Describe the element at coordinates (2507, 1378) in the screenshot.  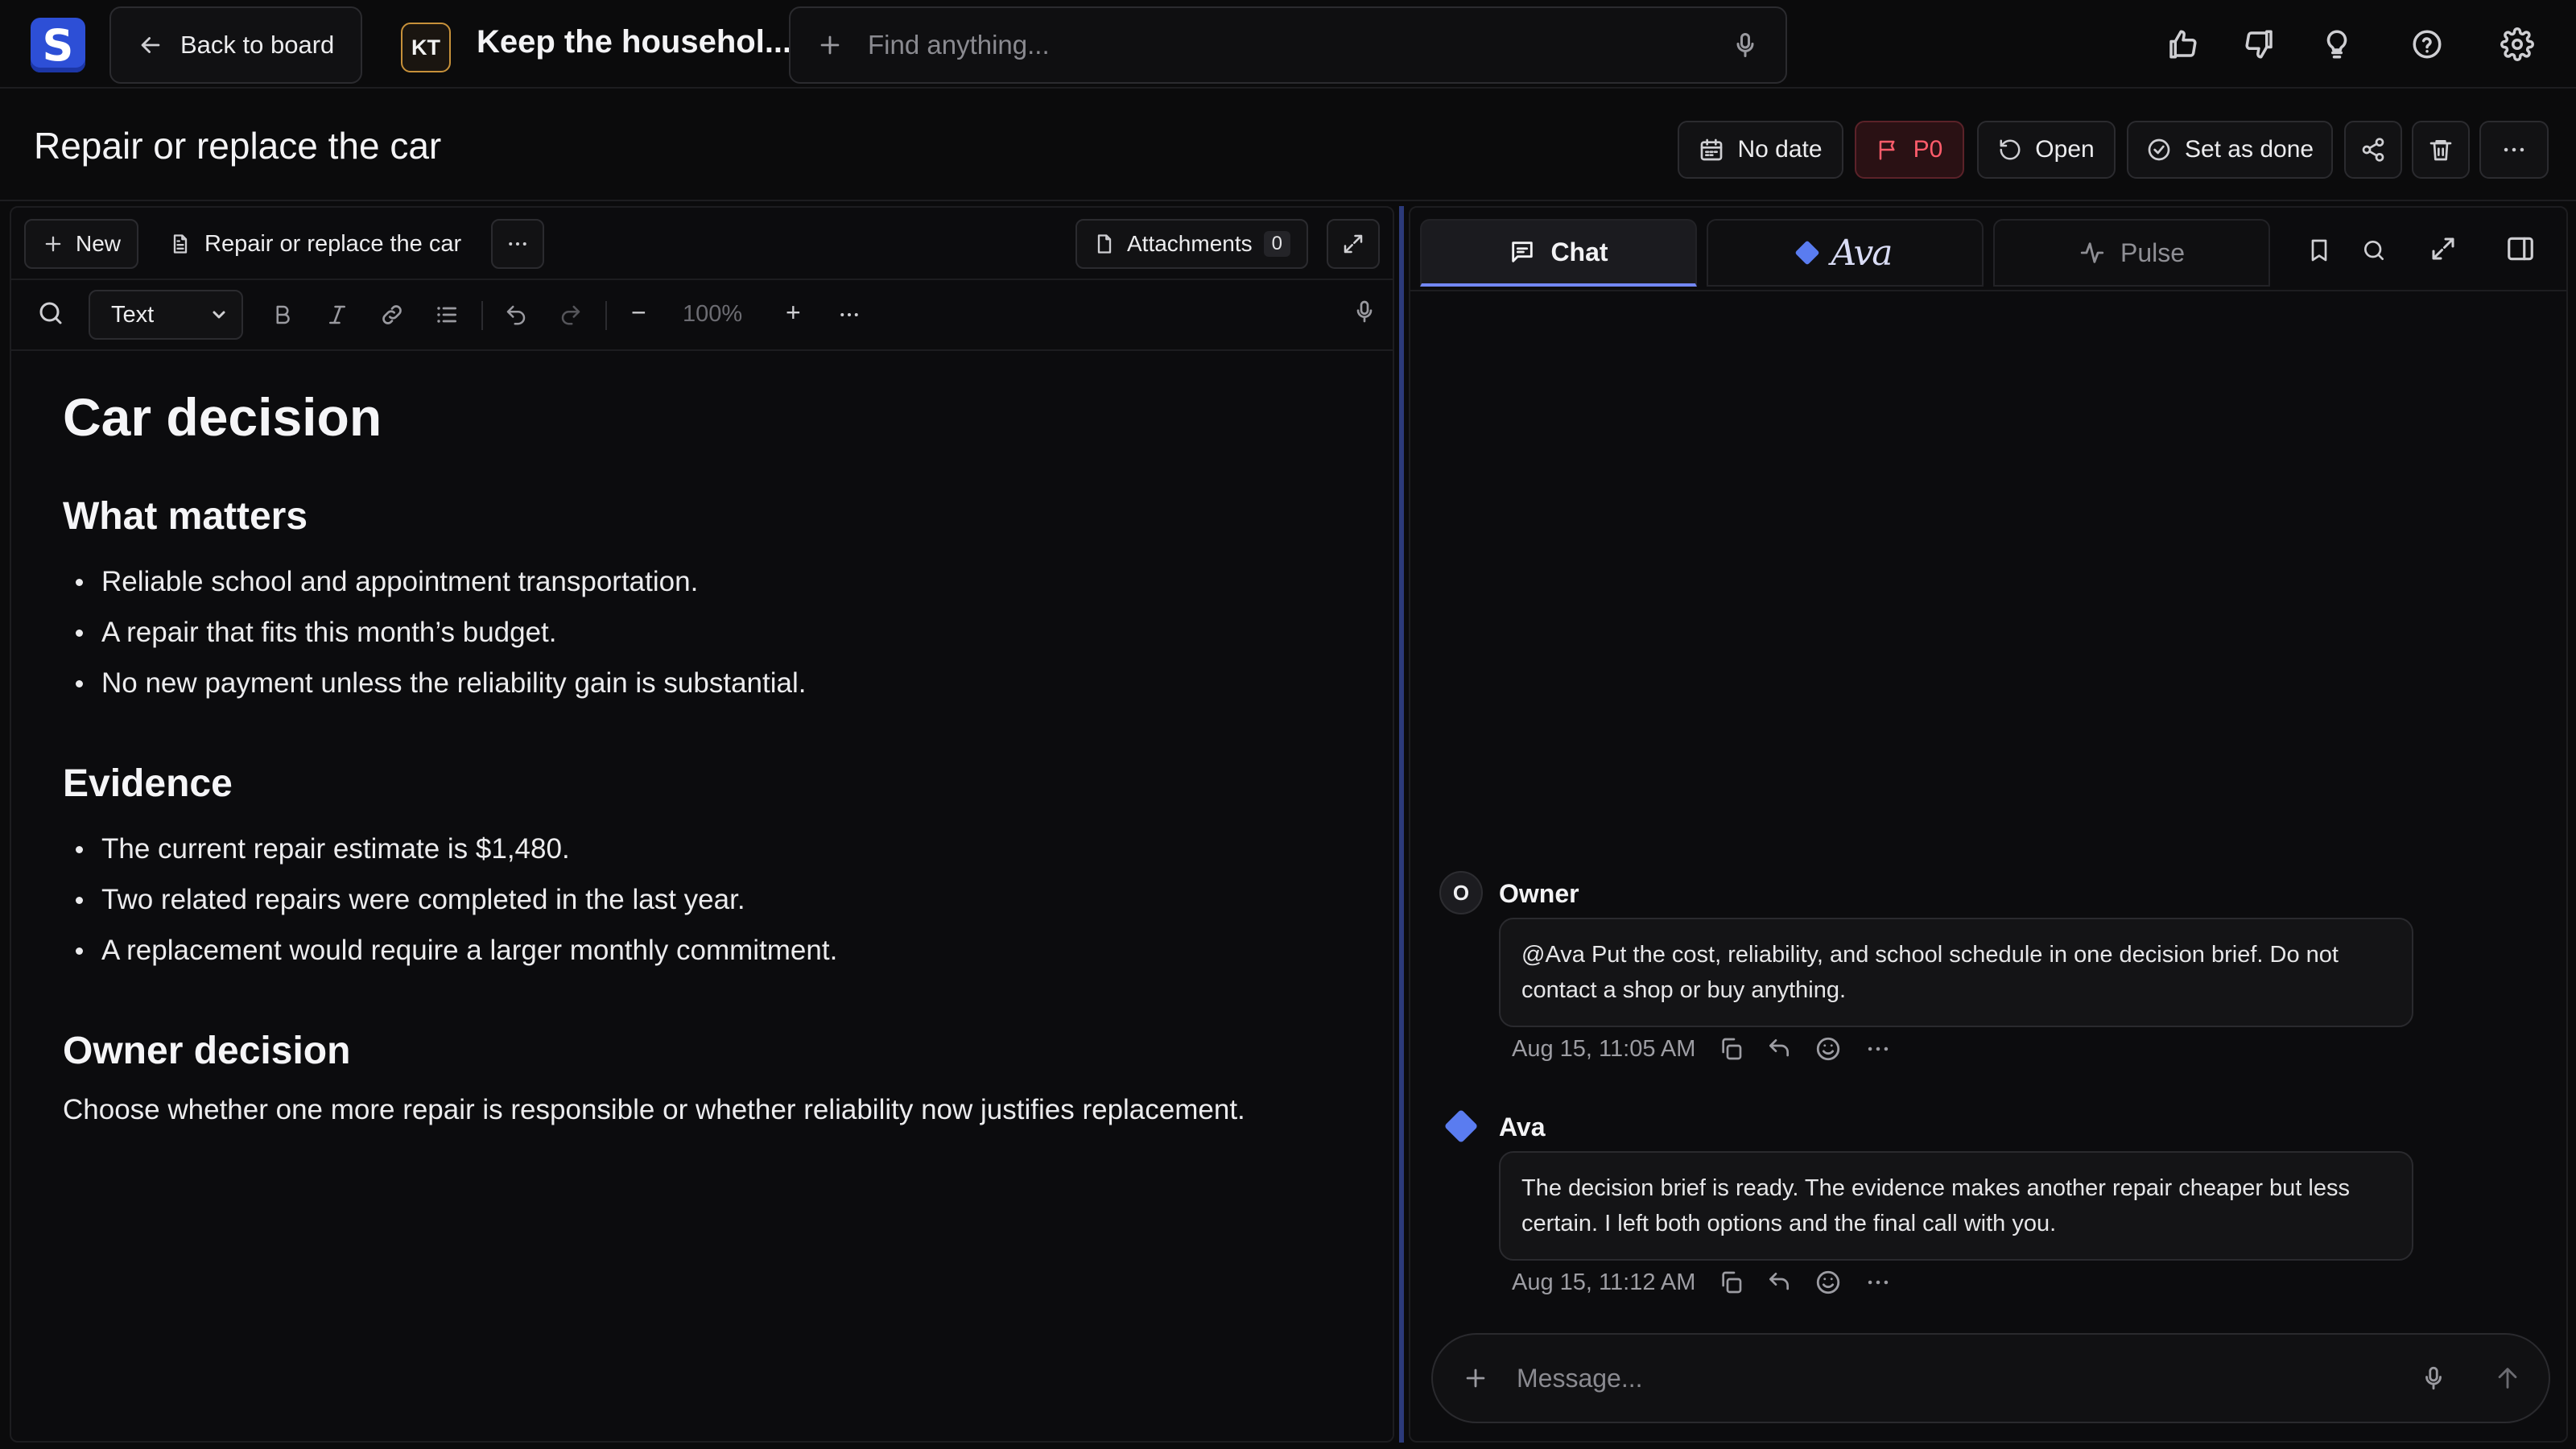
I see `send-arrow-up-icon` at that location.